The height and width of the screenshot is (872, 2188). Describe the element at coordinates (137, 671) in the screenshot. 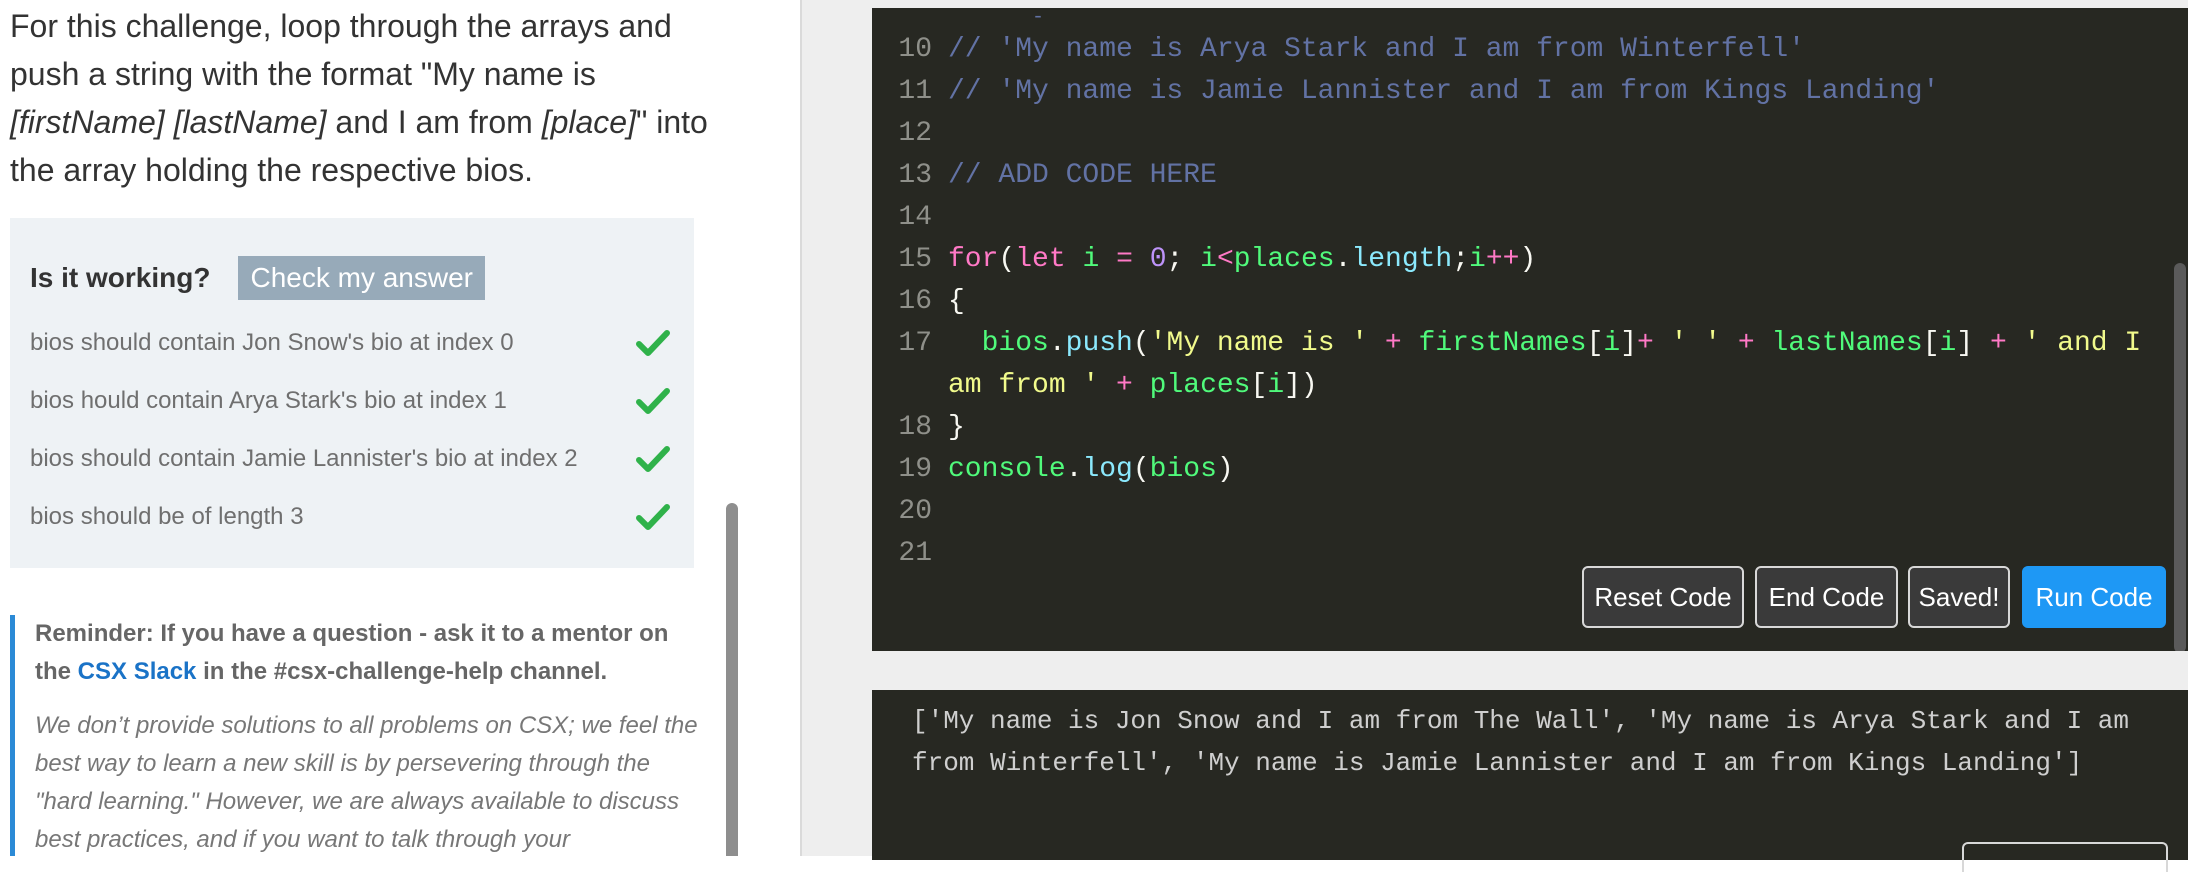

I see `csx-slack-link: CSX Slack` at that location.